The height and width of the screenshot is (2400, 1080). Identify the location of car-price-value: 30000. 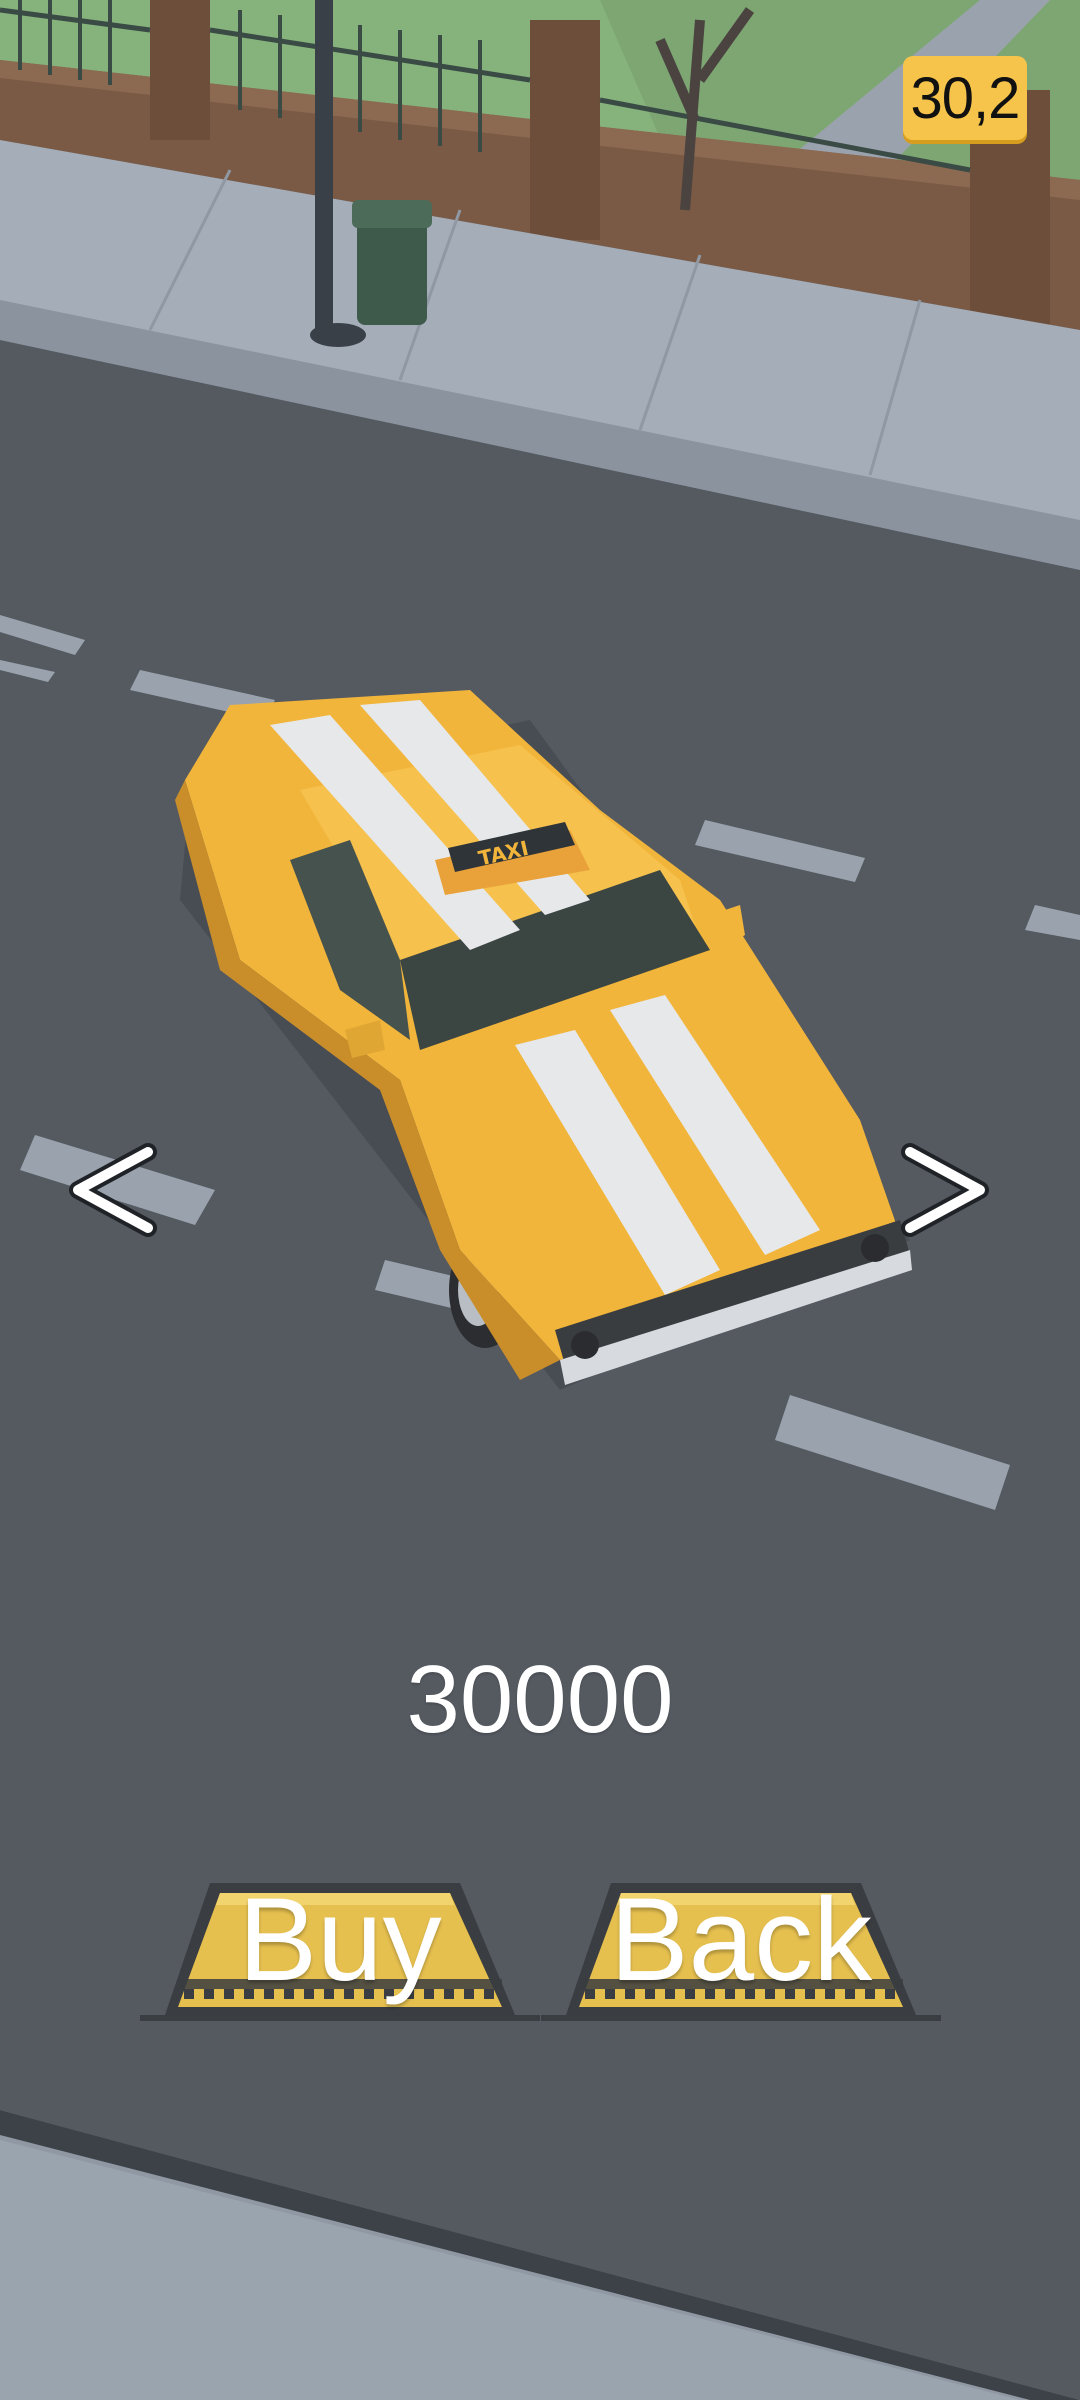
(540, 1699).